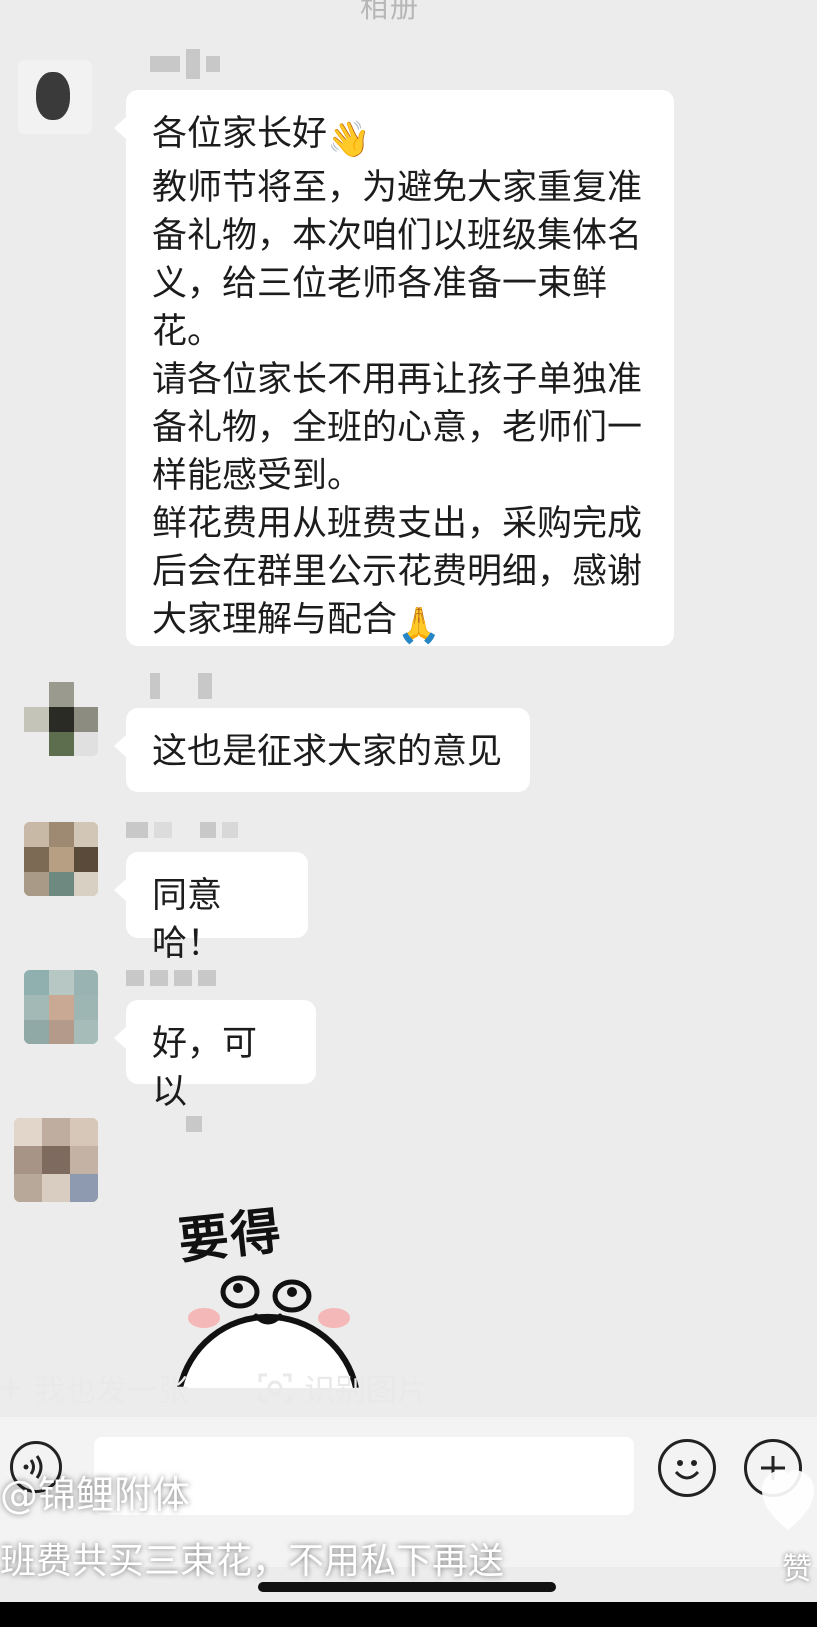 The image size is (817, 1627). What do you see at coordinates (380, 284) in the screenshot?
I see `message-text: 义，给三位老师各准备一束鲜` at bounding box center [380, 284].